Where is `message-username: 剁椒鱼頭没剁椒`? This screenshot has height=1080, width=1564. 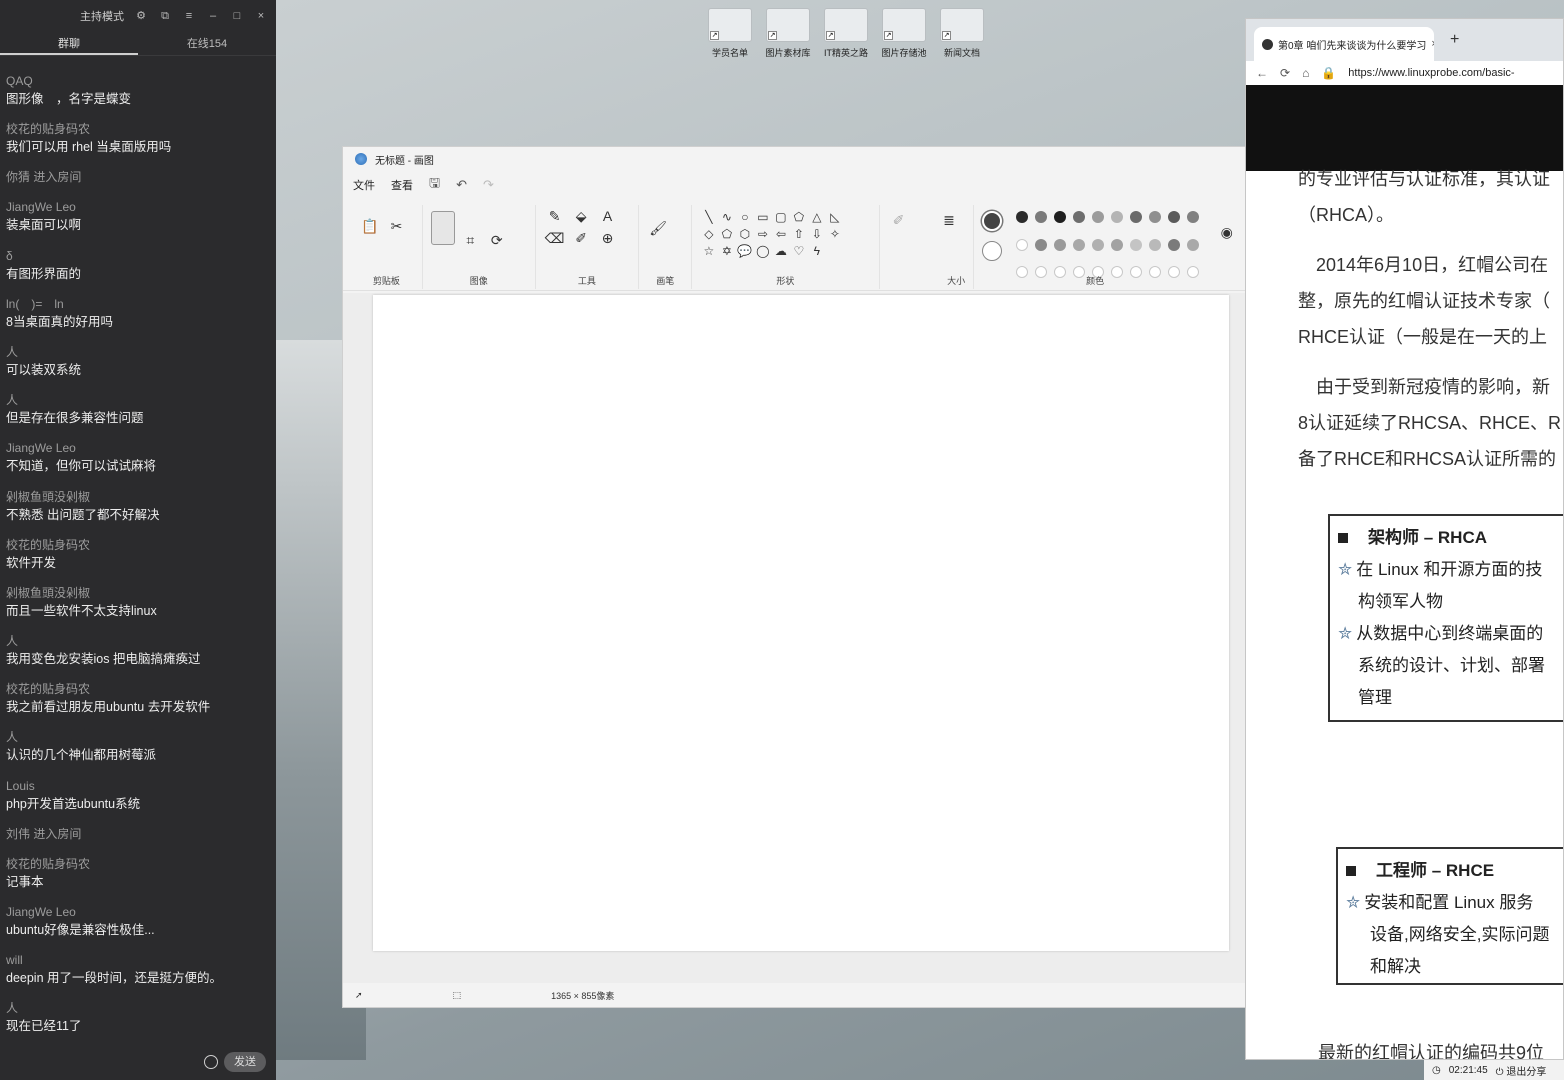
message-username: 剁椒鱼頭没剁椒 is located at coordinates (139, 497).